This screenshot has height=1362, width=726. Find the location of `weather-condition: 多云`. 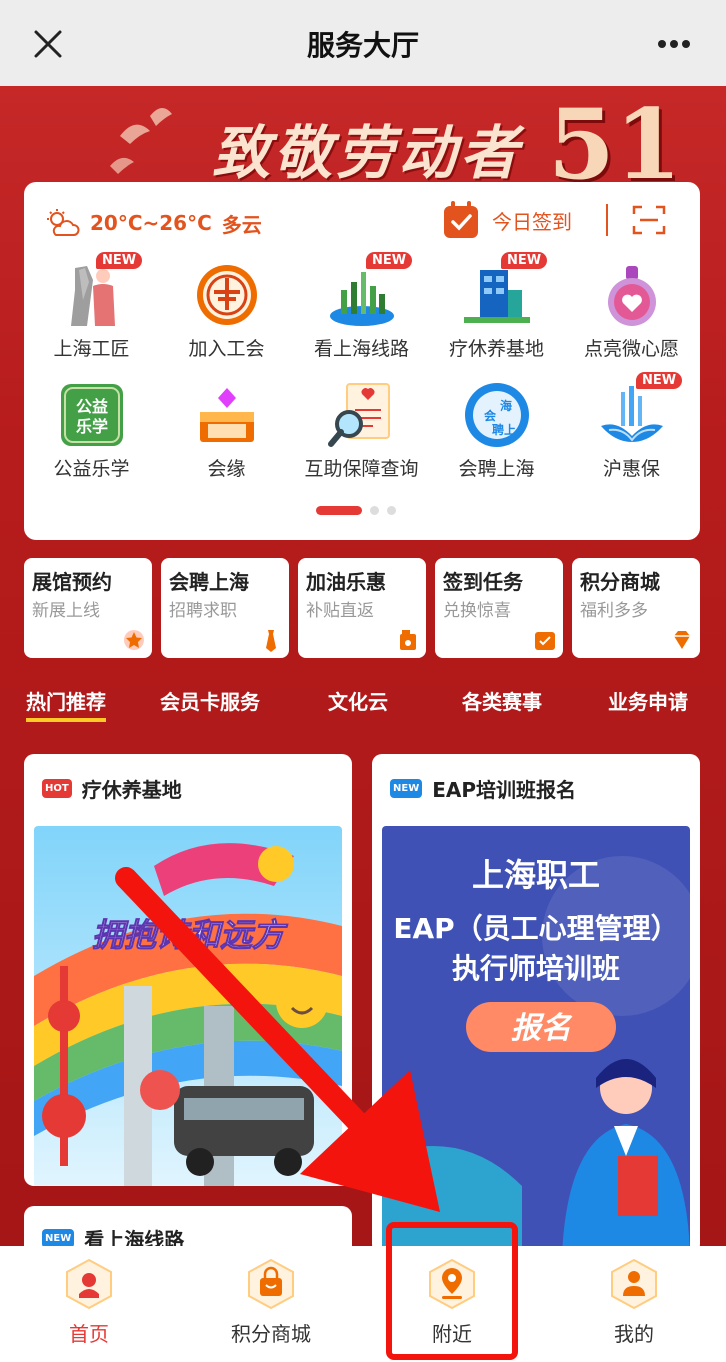

weather-condition: 多云 is located at coordinates (241, 224).